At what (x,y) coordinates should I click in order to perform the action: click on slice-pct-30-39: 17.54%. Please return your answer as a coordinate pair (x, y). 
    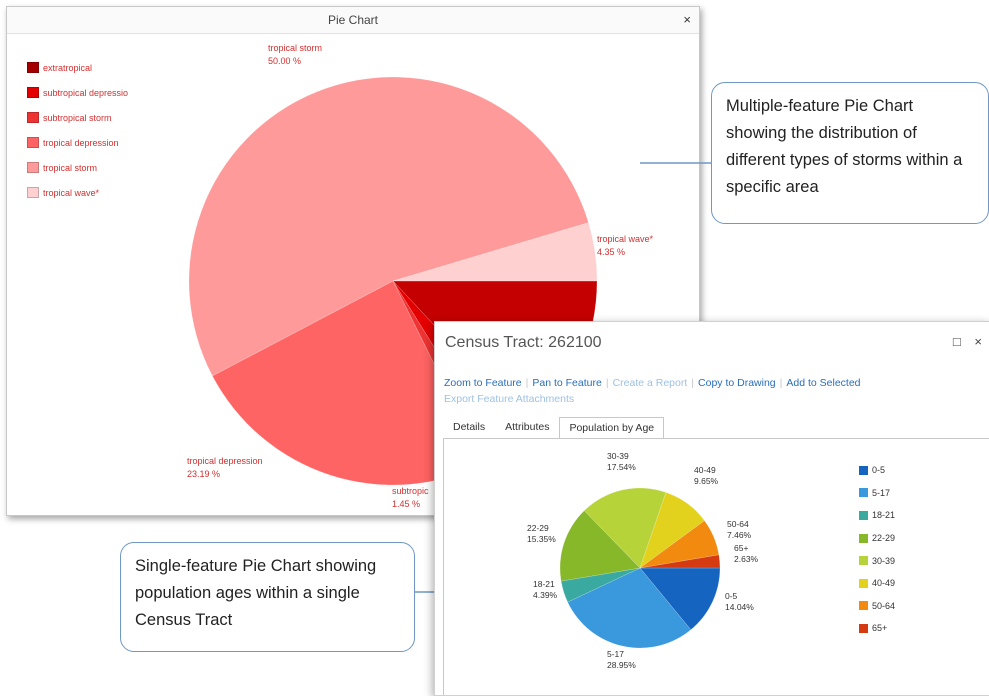
    Looking at the image, I should click on (621, 467).